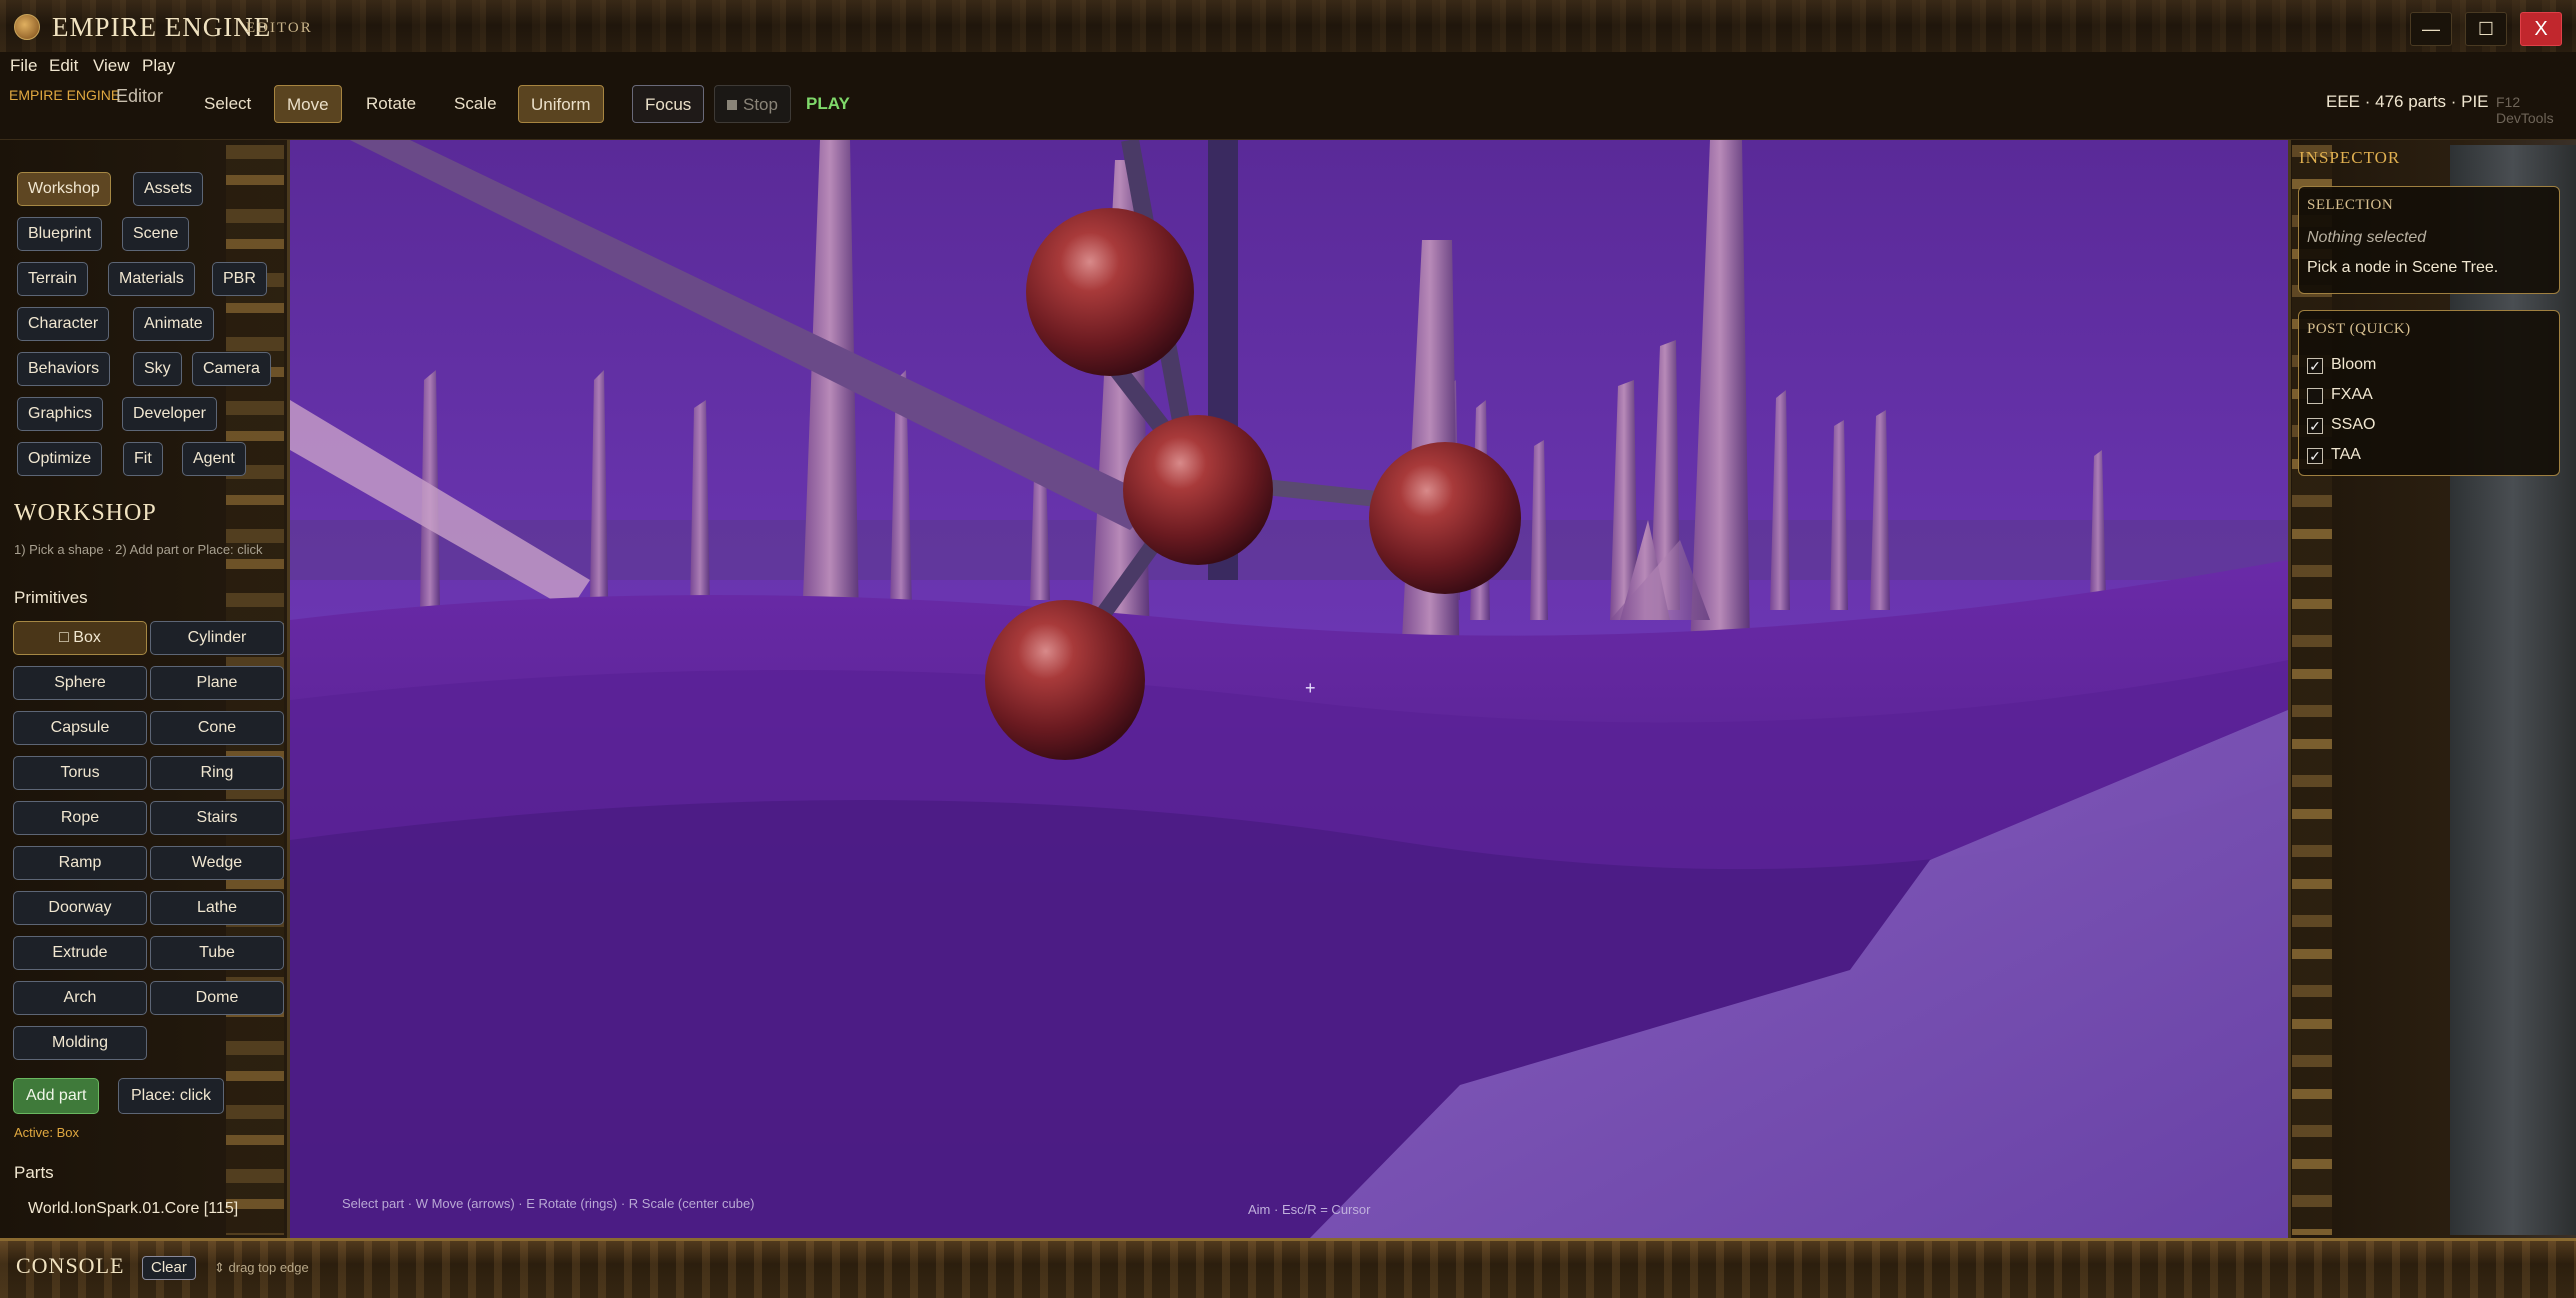 This screenshot has height=1298, width=2576. Describe the element at coordinates (169, 1268) in the screenshot. I see `console-clear-button: Clear` at that location.